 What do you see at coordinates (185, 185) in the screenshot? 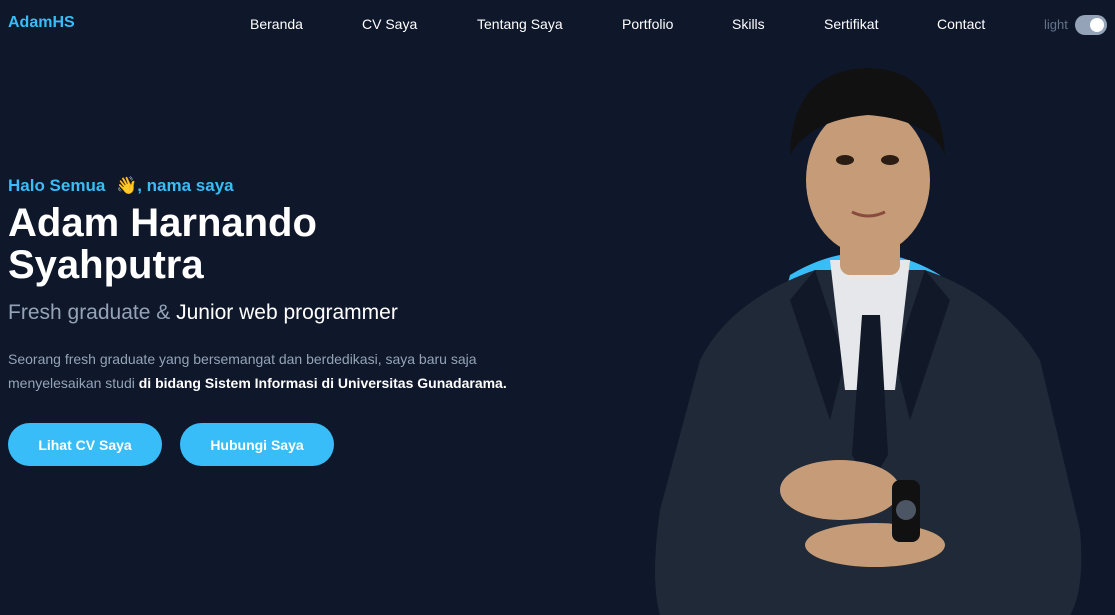
I see `greeting-suffix: , nama saya` at bounding box center [185, 185].